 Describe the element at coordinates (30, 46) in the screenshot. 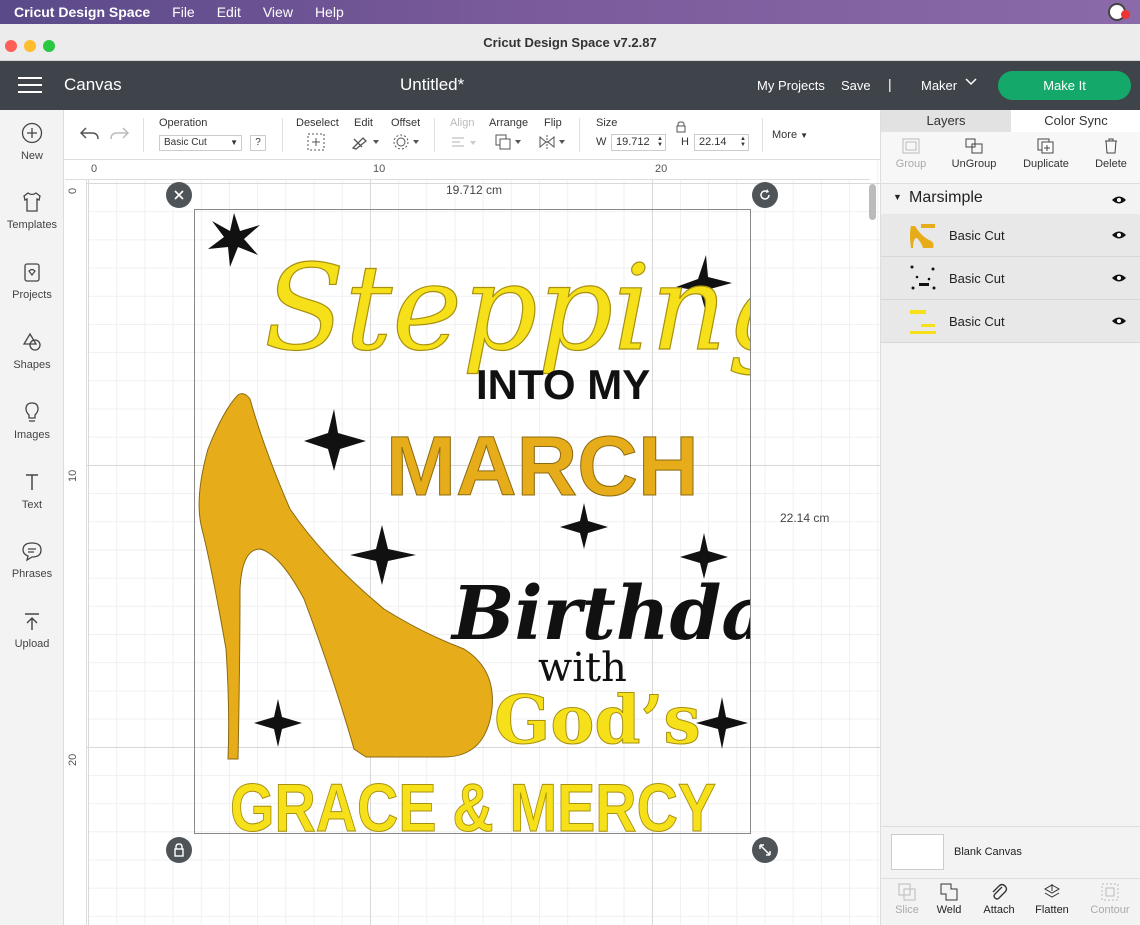

I see `minimize-window-button` at that location.